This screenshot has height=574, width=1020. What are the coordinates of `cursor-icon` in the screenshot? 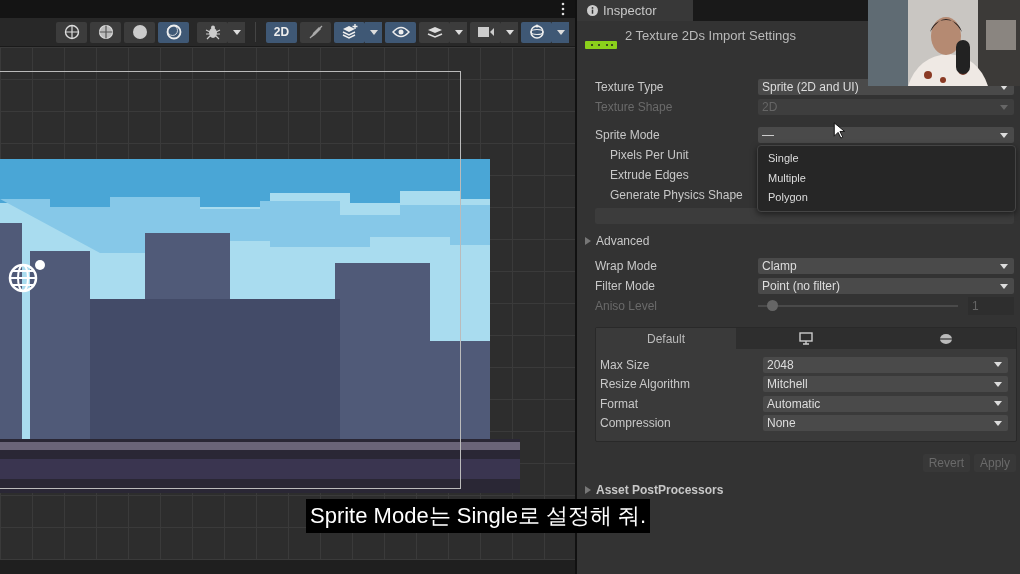 It's located at (839, 130).